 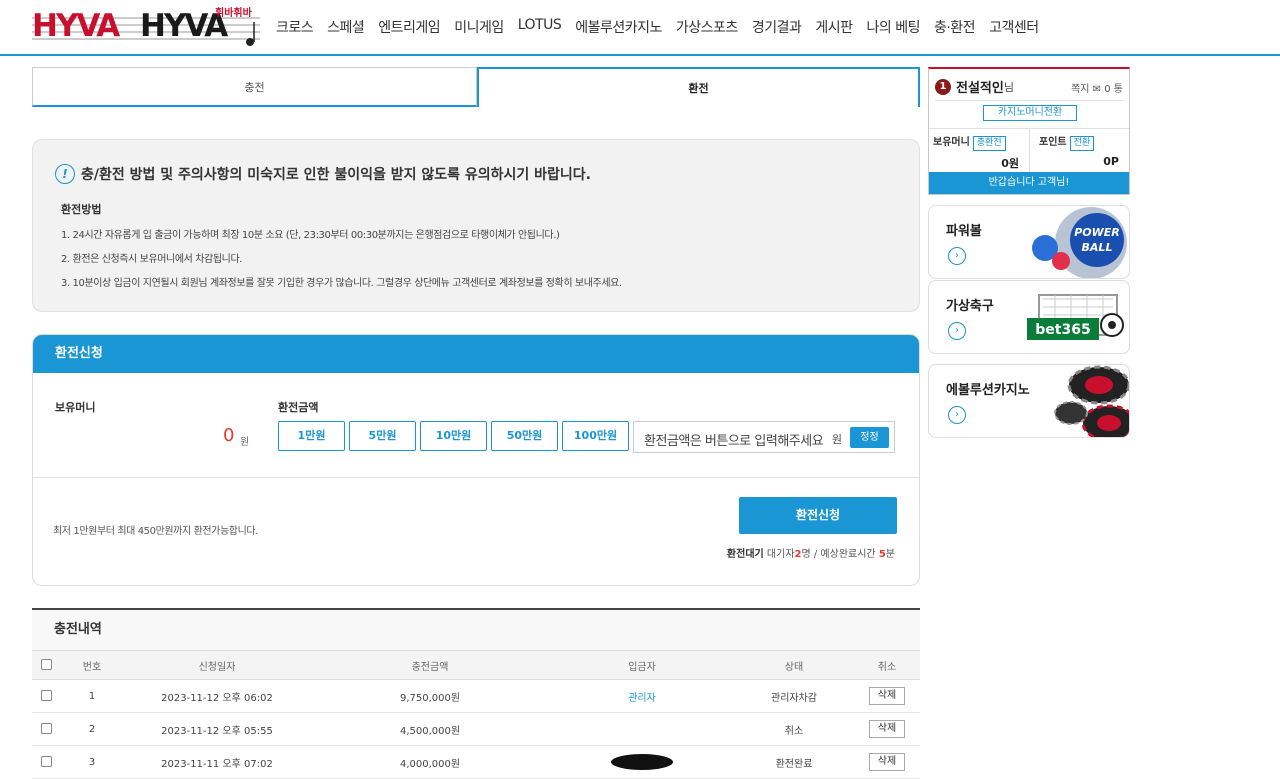 I want to click on nav-item-board: 게시판, so click(x=834, y=27).